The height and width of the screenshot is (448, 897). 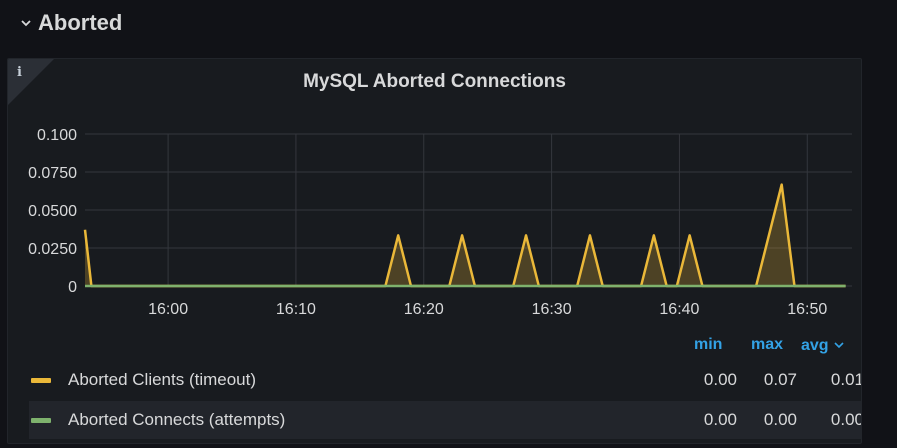 What do you see at coordinates (846, 379) in the screenshot?
I see `legend-avg-value: 0.01` at bounding box center [846, 379].